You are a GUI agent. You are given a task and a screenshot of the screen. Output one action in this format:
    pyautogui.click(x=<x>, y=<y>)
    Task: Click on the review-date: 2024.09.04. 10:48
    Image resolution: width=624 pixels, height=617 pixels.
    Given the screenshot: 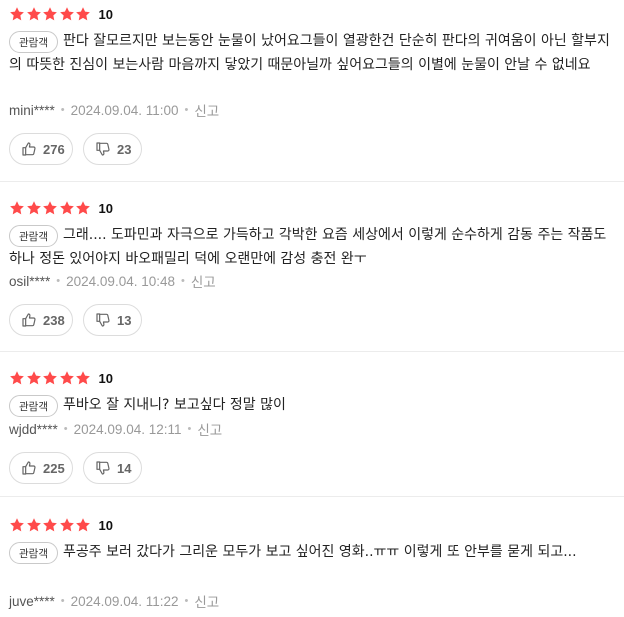 What is the action you would take?
    pyautogui.click(x=120, y=281)
    